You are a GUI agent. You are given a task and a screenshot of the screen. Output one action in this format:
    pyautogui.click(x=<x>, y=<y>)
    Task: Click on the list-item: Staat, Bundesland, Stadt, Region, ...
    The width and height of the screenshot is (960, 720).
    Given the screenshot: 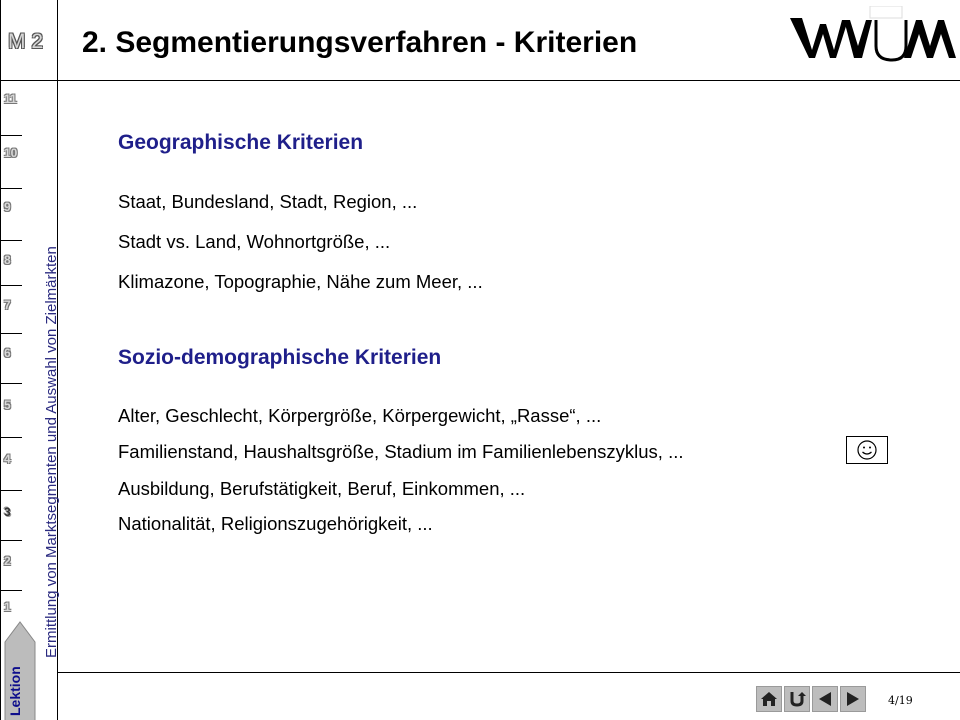 What is the action you would take?
    pyautogui.click(x=268, y=201)
    